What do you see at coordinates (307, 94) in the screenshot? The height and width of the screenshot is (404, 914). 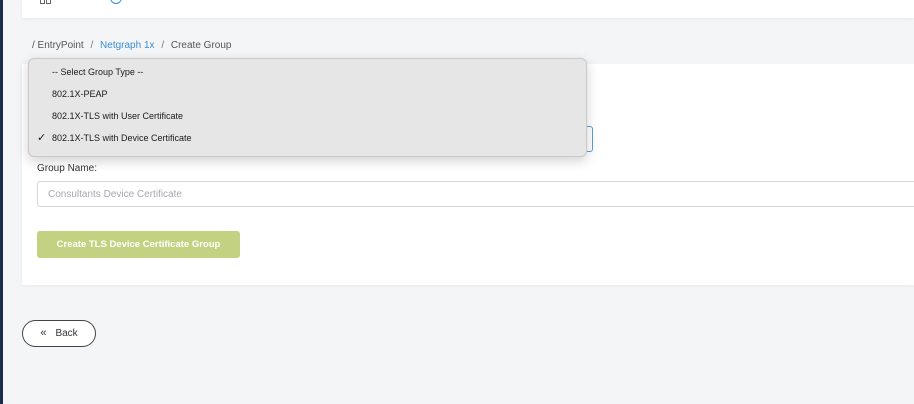 I see `dropdown-option: 802.1X-PEAP` at bounding box center [307, 94].